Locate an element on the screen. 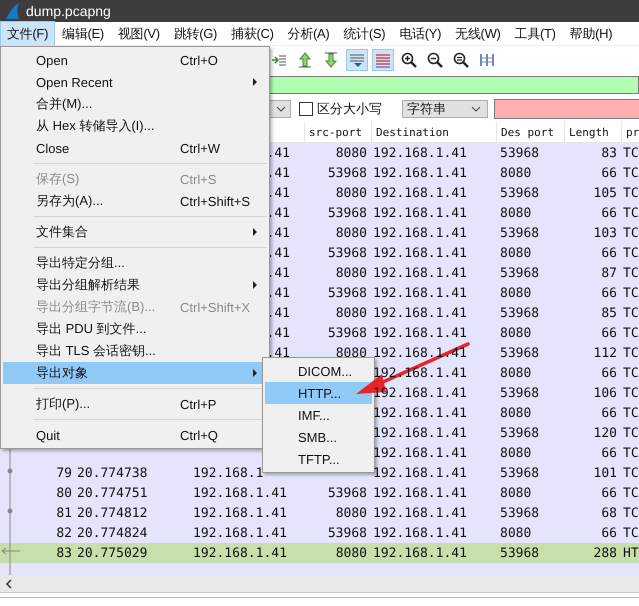  menu-item-label: Open is located at coordinates (52, 60).